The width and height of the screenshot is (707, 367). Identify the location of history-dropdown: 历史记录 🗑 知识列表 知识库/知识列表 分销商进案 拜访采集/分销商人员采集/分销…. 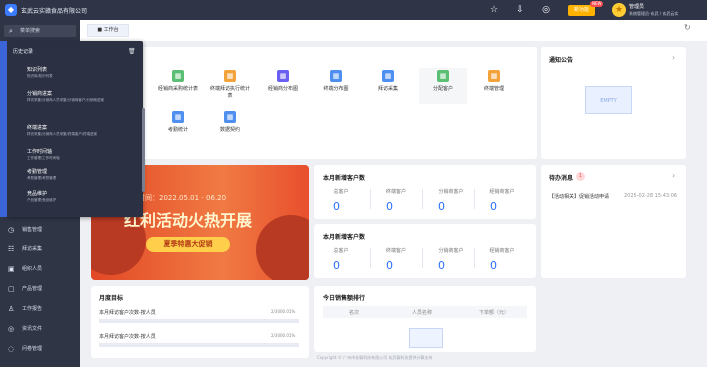
(76, 129).